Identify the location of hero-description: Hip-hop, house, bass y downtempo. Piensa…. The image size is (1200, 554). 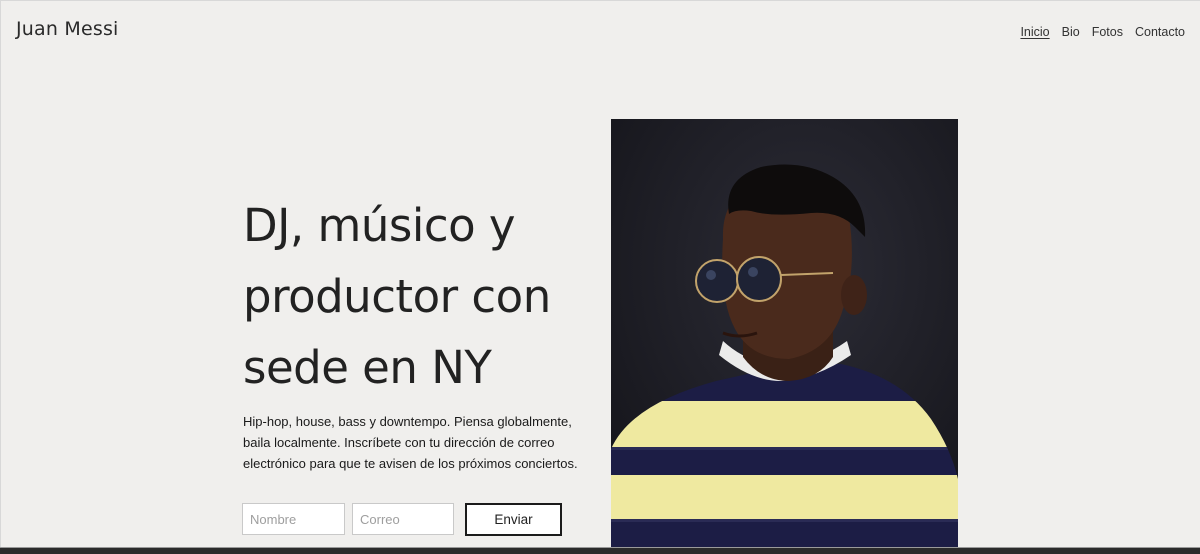
(410, 442).